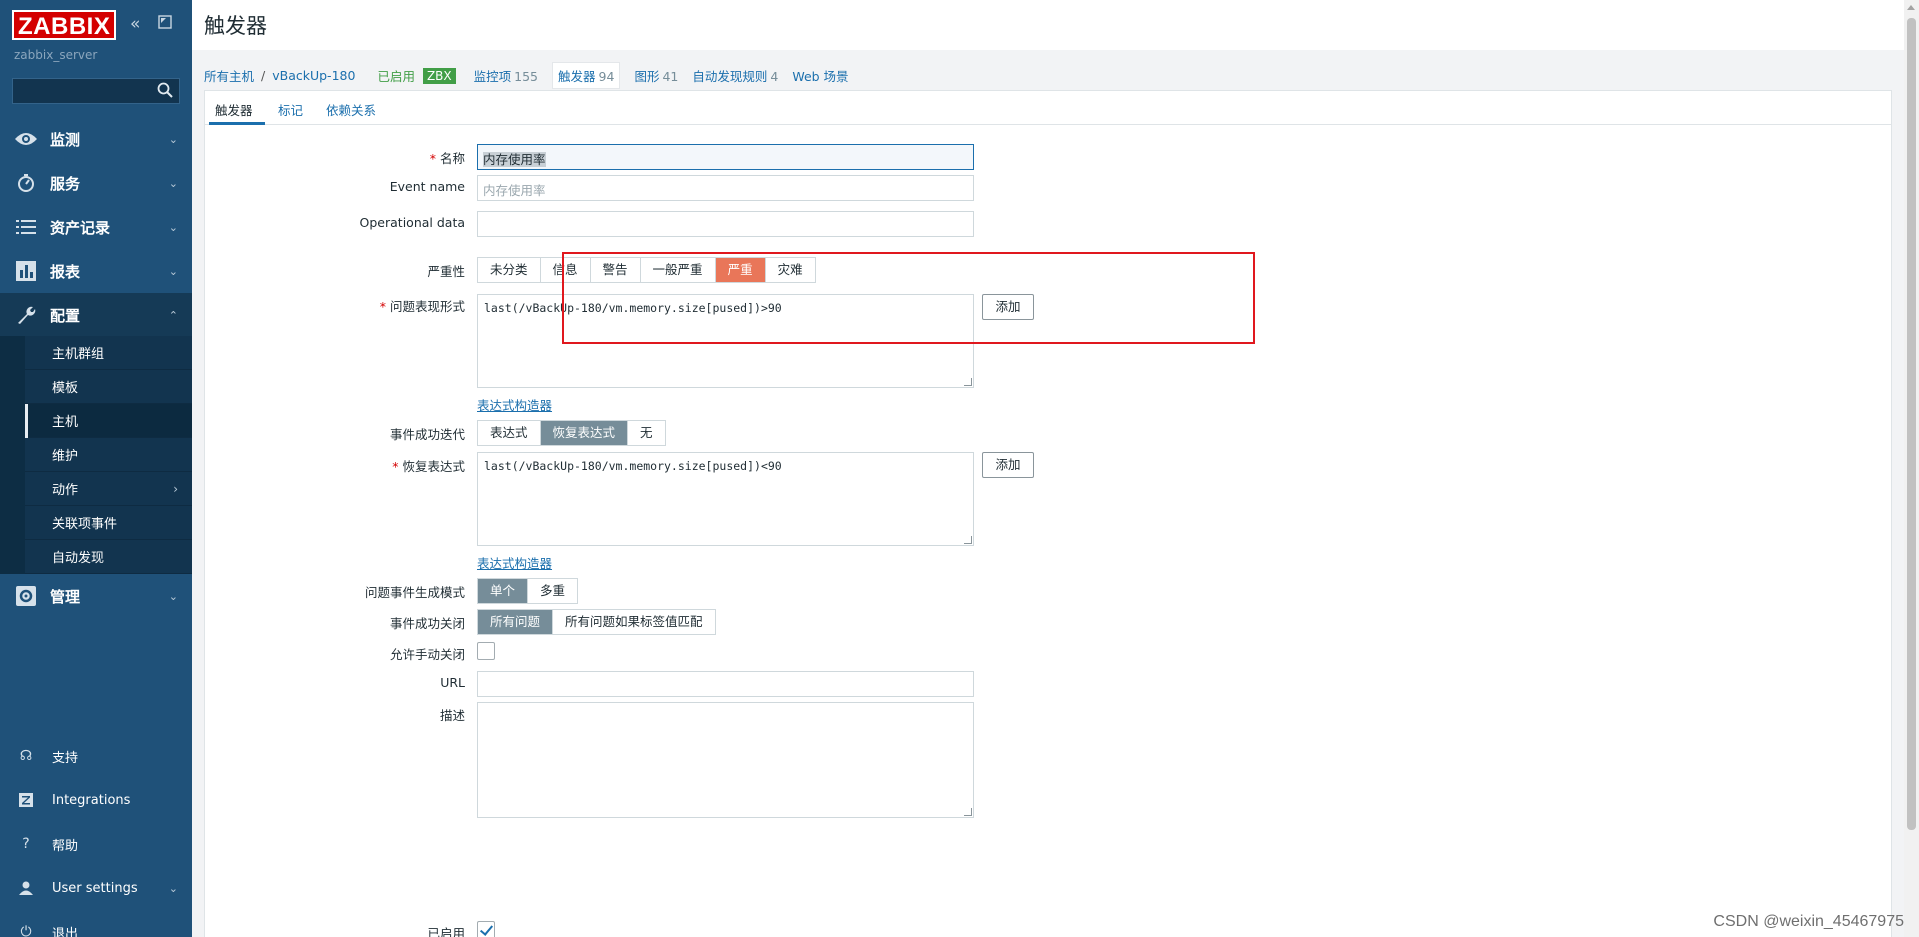 Image resolution: width=1919 pixels, height=937 pixels. I want to click on wrench-icon, so click(26, 315).